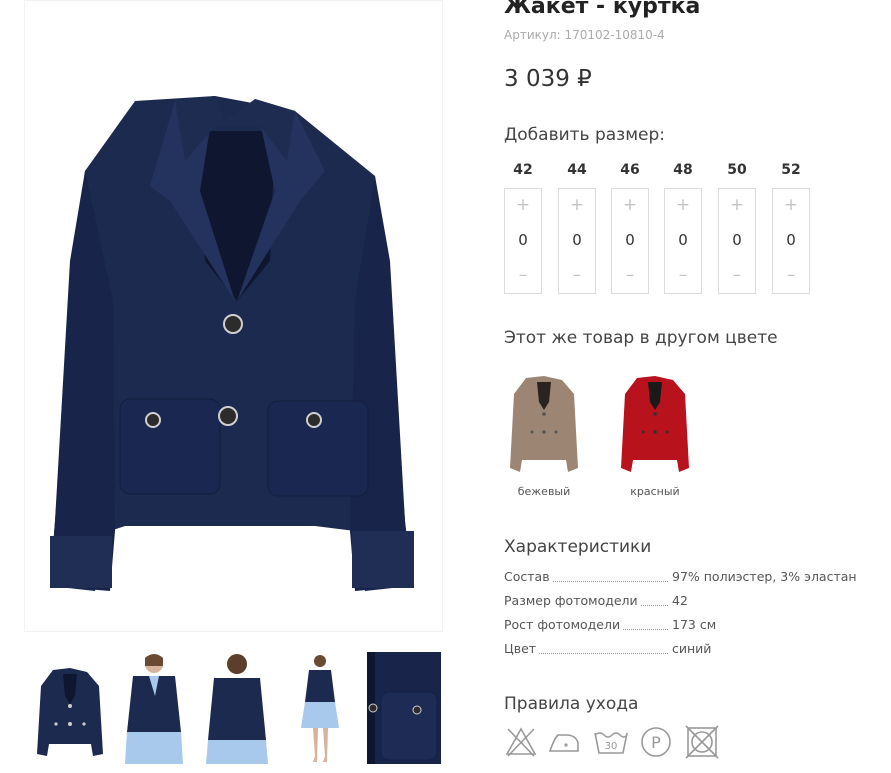  What do you see at coordinates (237, 708) in the screenshot?
I see `thumbnail-model-back` at bounding box center [237, 708].